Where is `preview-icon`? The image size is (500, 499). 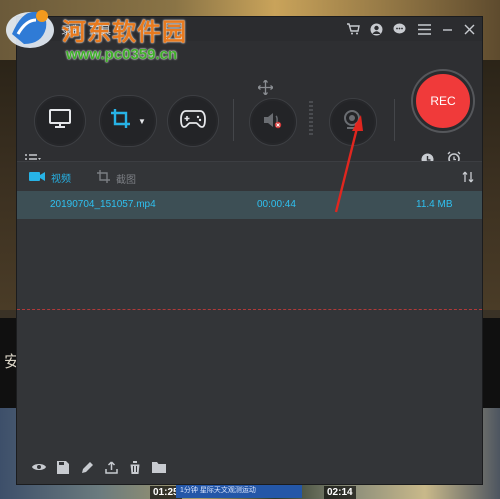
preview-icon is located at coordinates (39, 467).